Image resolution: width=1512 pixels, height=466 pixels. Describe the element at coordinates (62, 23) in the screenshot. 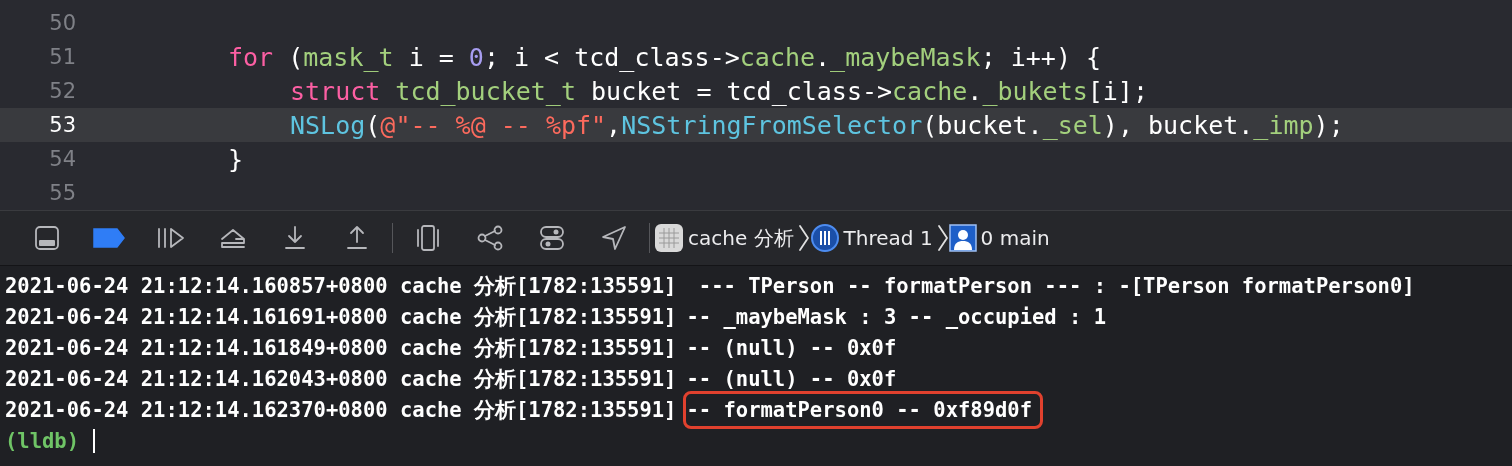

I see `line-number: 50` at that location.